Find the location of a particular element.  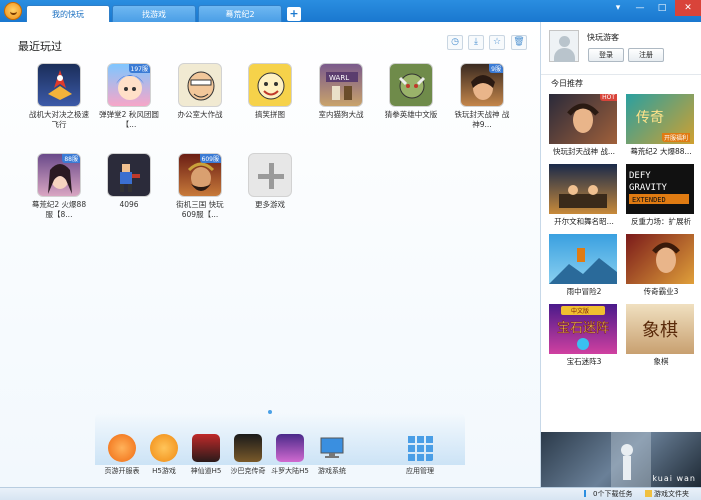

dock-item-app-manager: 应用管理 is located at coordinates (420, 455).